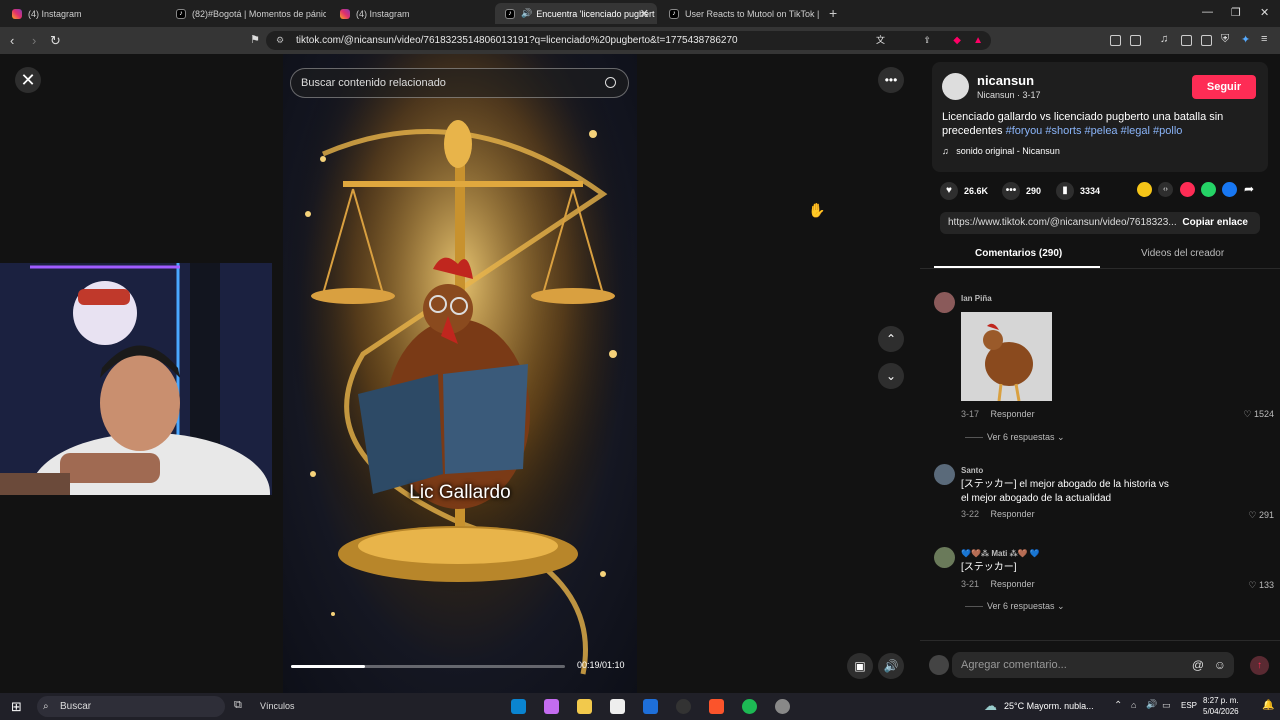 This screenshot has height=720, width=1280. I want to click on mention-icon: @, so click(1198, 665).